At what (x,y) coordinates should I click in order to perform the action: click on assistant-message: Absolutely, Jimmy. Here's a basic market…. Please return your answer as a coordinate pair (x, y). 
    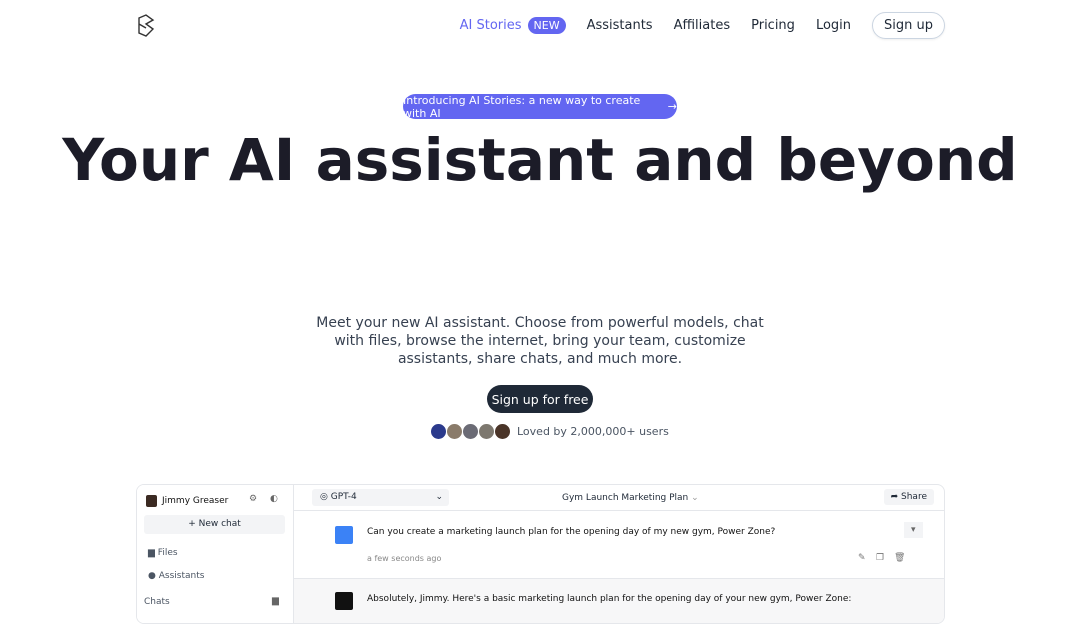
    Looking at the image, I should click on (619, 600).